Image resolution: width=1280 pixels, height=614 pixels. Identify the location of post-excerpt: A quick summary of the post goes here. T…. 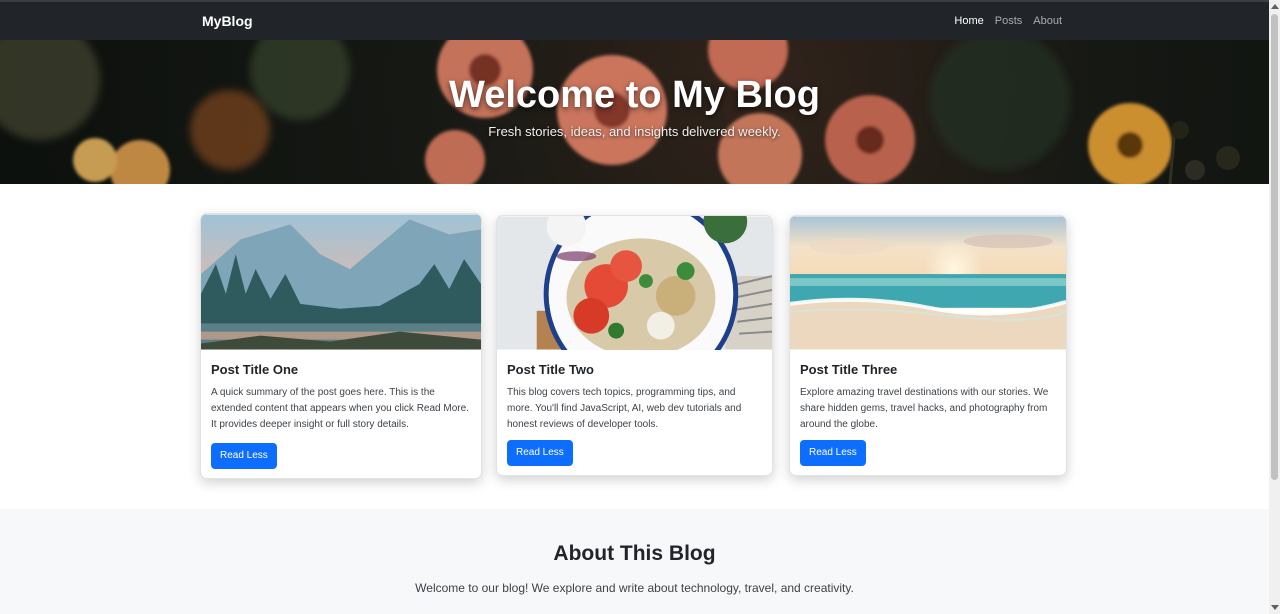
(340, 408).